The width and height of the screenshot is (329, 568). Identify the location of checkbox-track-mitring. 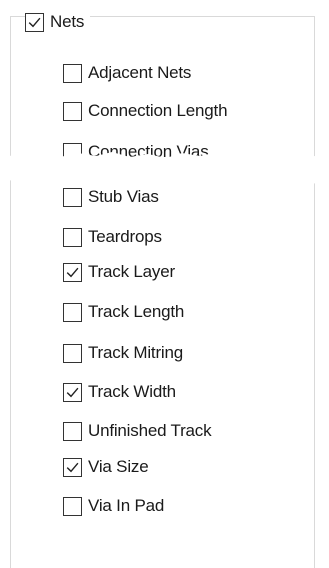
(72, 353).